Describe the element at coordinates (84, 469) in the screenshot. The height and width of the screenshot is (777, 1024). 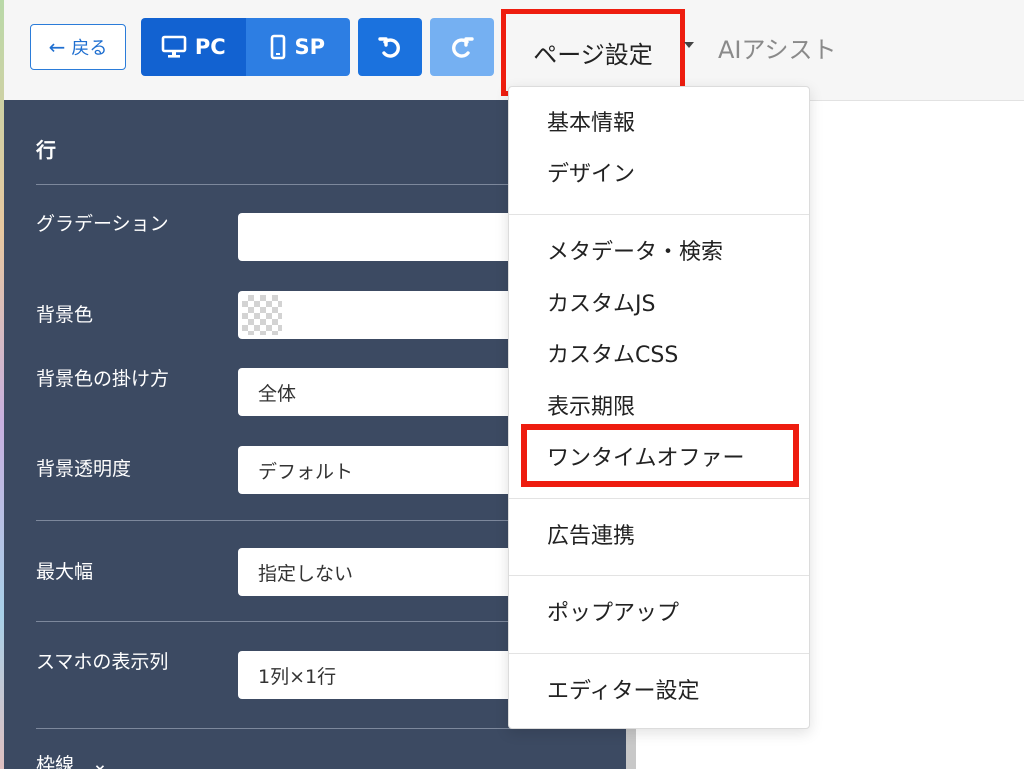
I see `bg-opacity-label: 背景透明度` at that location.